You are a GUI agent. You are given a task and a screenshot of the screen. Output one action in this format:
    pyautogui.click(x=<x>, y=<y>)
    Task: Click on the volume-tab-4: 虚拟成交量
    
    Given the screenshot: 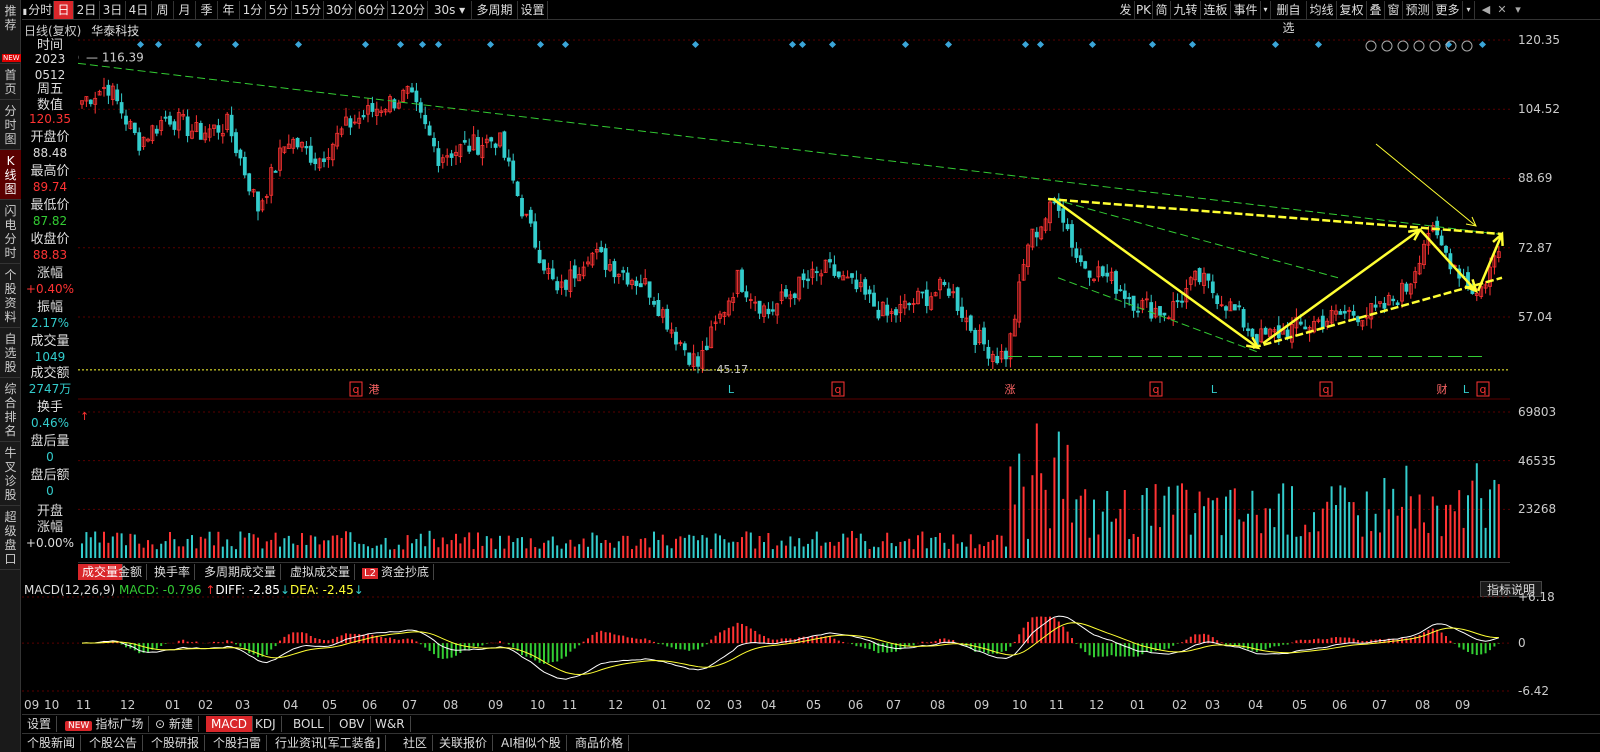 What is the action you would take?
    pyautogui.click(x=321, y=572)
    